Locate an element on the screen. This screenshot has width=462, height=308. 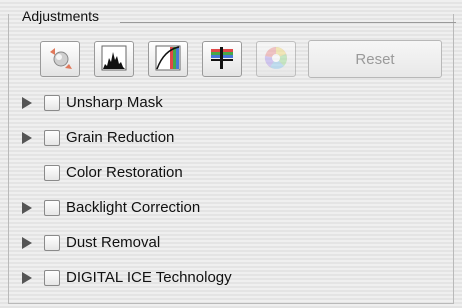
title-divider is located at coordinates (288, 22).